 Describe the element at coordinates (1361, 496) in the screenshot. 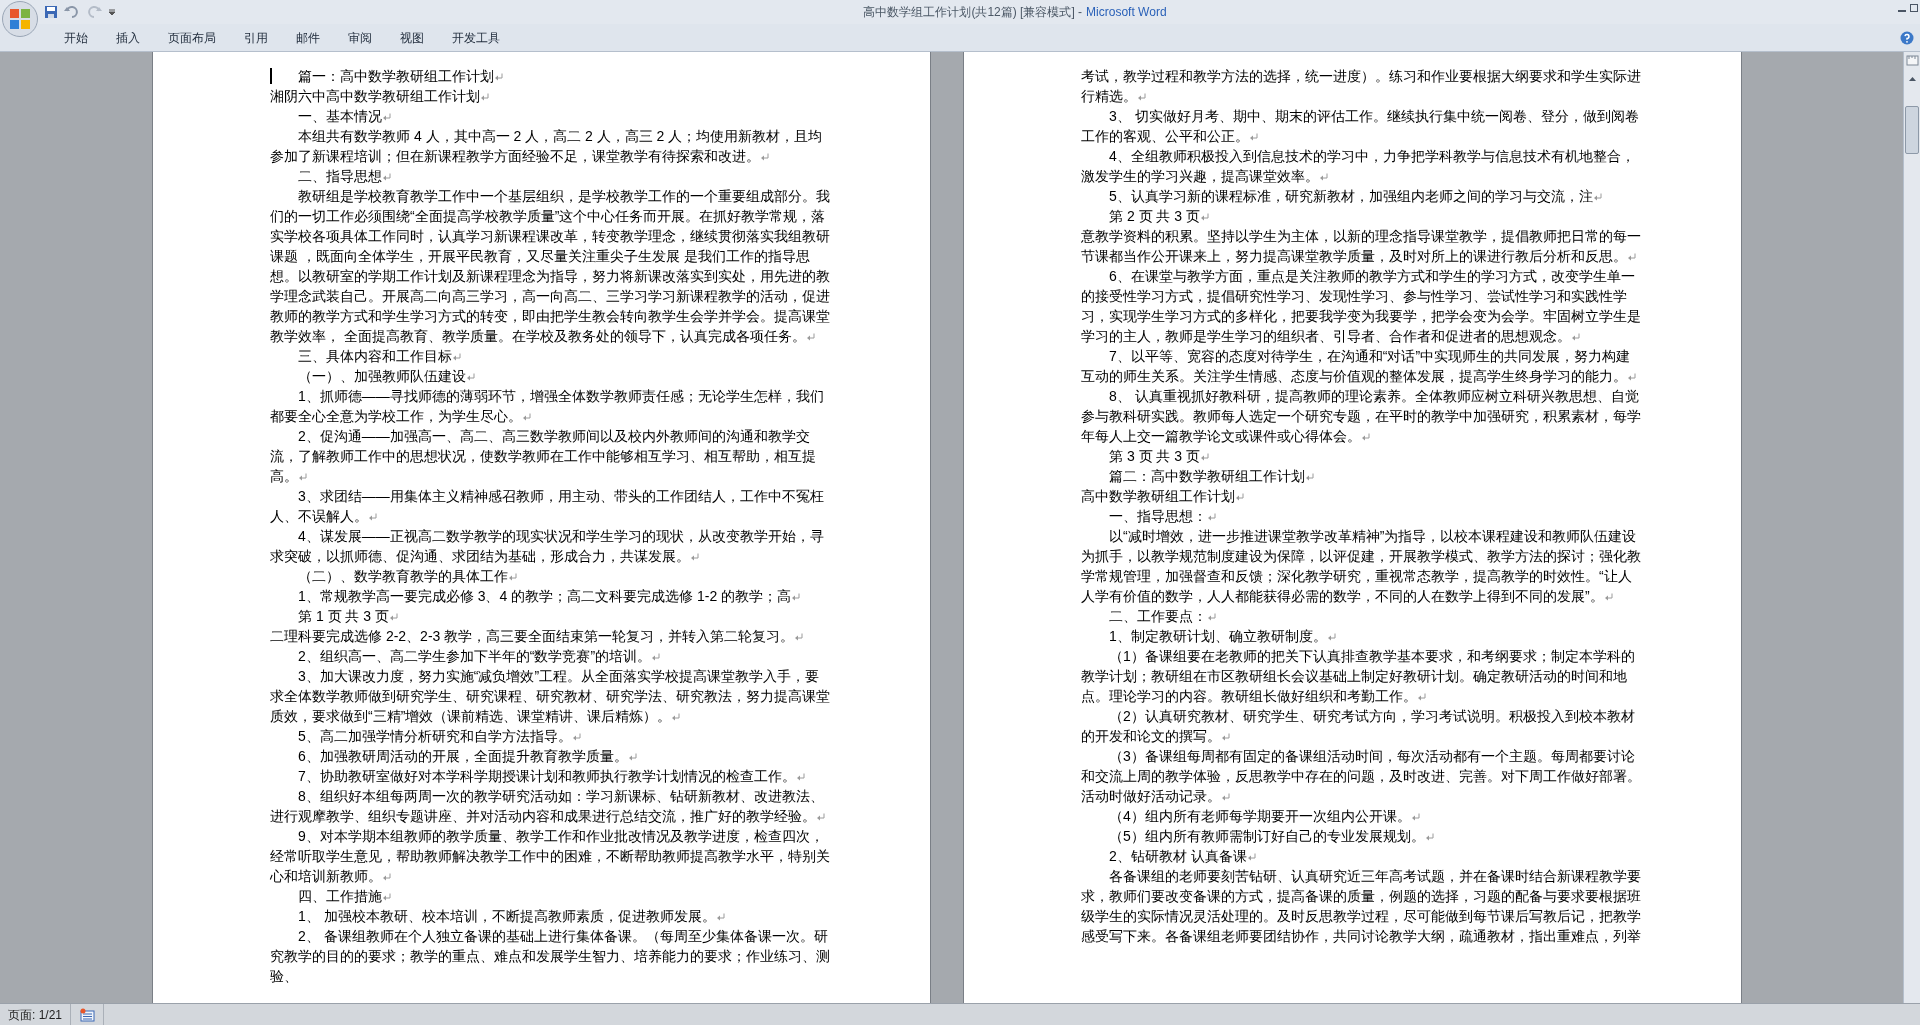

I see `paragraph: 高中数学教研组工作计划` at that location.